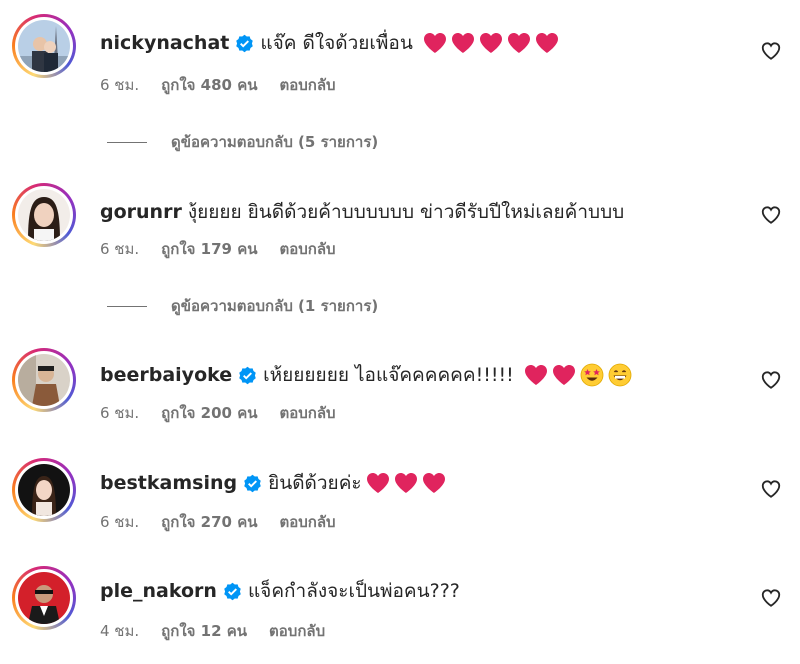 This screenshot has width=800, height=664. Describe the element at coordinates (315, 483) in the screenshot. I see `comment-text: ยินดีด้วยค่ะ` at that location.